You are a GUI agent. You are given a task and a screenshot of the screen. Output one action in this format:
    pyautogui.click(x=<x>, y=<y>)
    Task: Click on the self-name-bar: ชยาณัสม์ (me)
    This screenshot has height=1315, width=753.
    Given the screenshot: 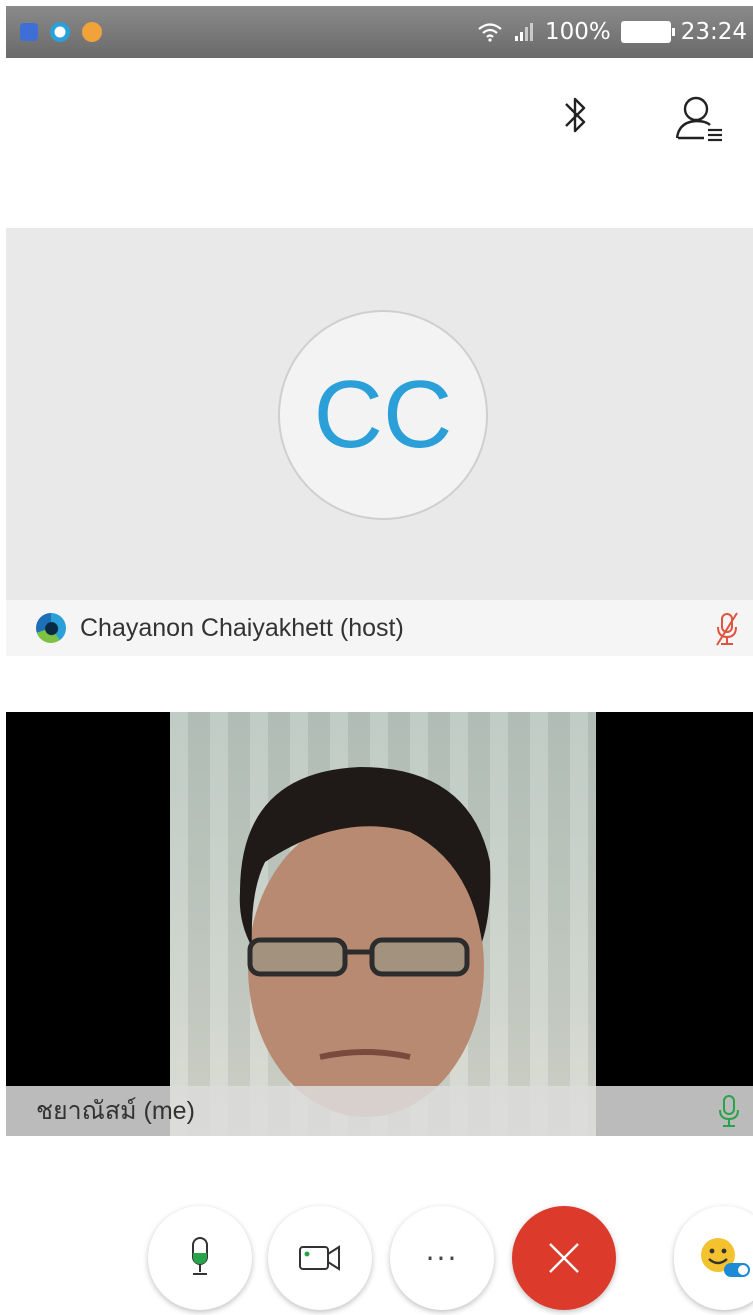 What is the action you would take?
    pyautogui.click(x=379, y=1111)
    